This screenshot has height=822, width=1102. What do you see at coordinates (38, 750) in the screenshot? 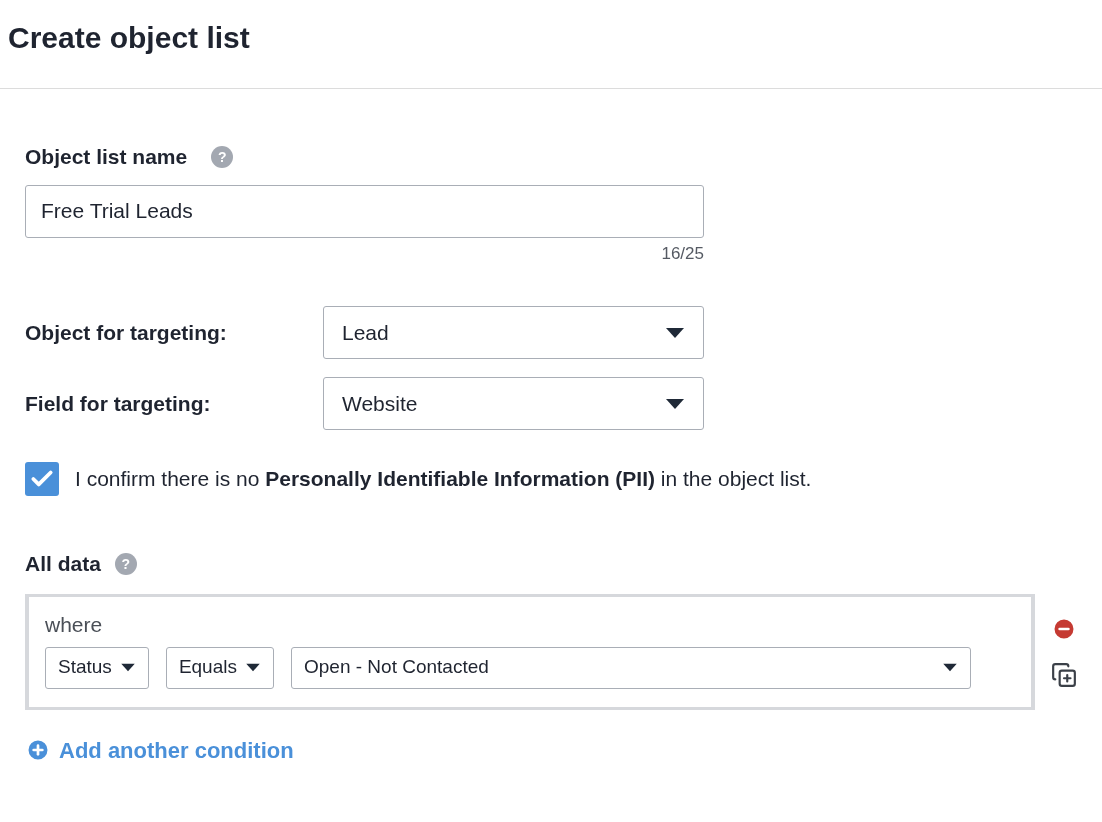
I see `add-icon` at bounding box center [38, 750].